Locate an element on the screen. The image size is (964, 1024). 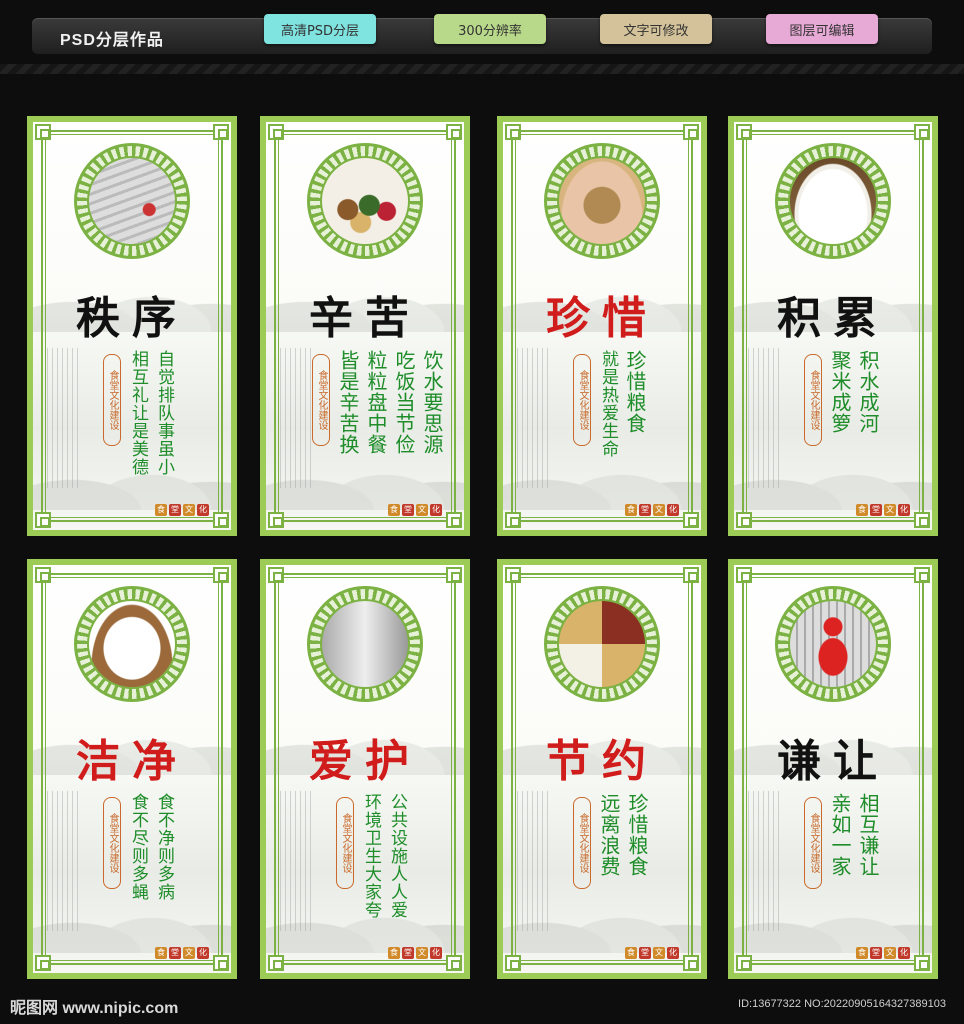
poster-headline: 洁净 is located at coordinates (132, 761).